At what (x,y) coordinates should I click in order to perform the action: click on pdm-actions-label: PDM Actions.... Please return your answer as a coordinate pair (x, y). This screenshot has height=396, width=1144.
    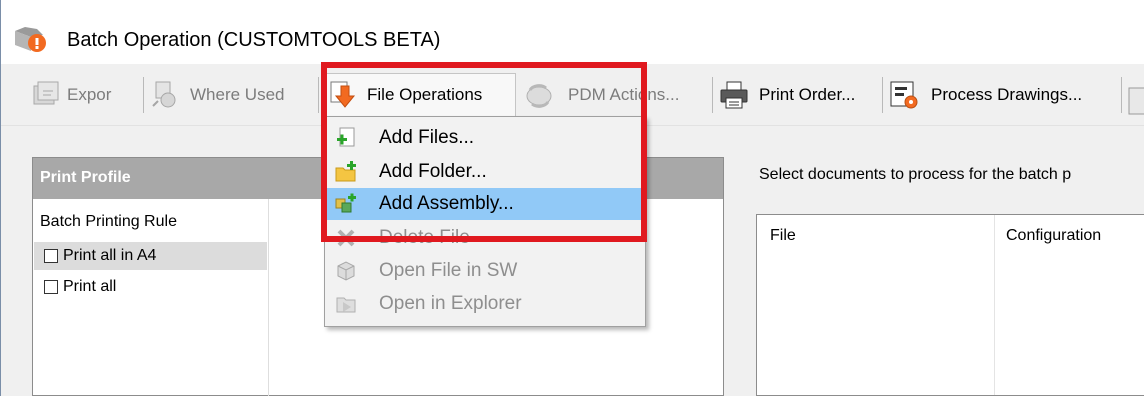
    Looking at the image, I should click on (624, 94).